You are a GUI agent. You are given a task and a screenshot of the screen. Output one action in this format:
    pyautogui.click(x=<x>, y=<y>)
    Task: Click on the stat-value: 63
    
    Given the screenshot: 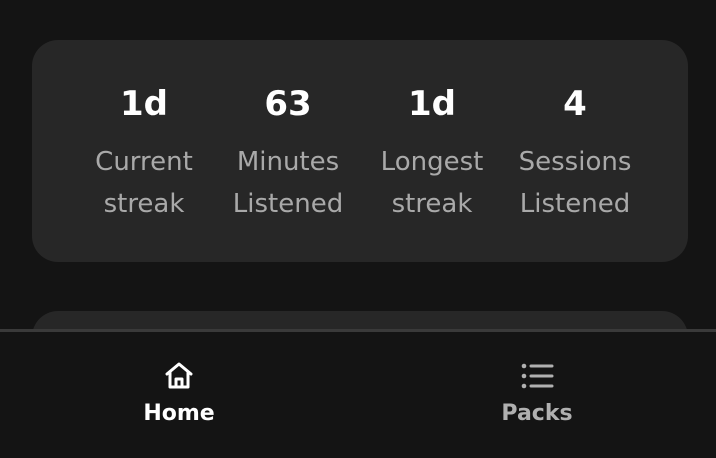 What is the action you would take?
    pyautogui.click(x=288, y=104)
    